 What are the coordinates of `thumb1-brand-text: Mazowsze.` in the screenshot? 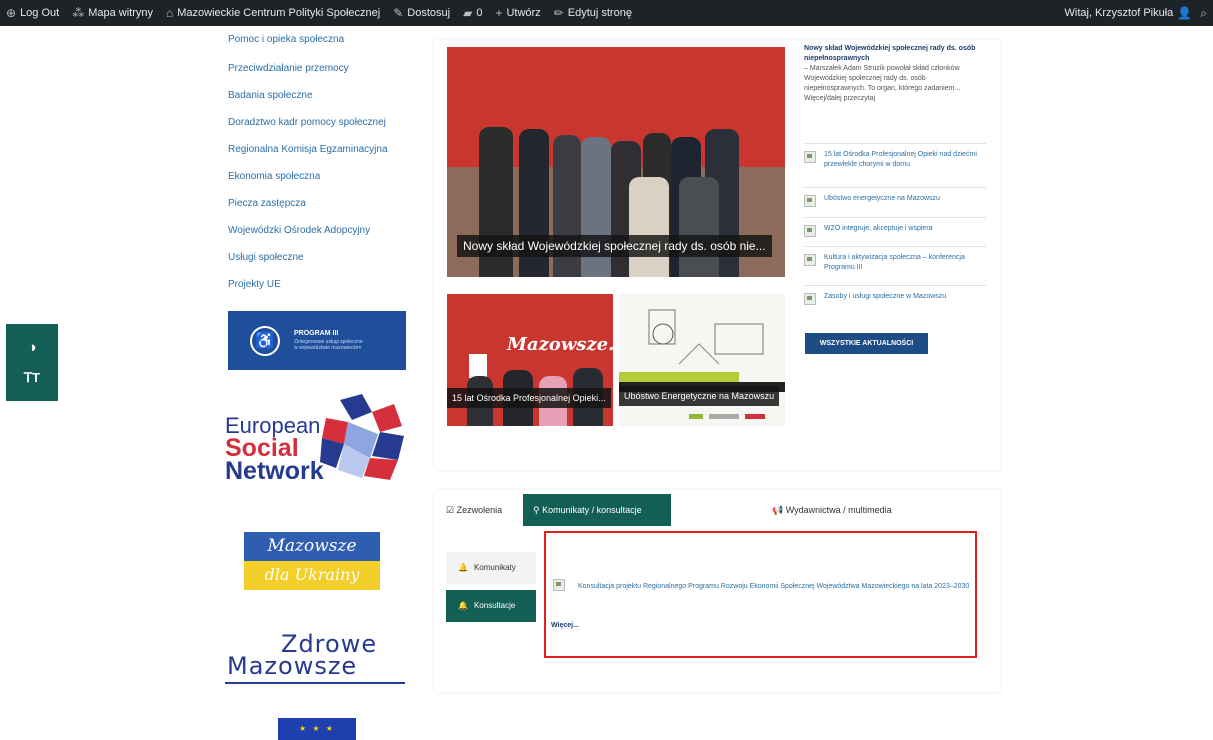 It's located at (560, 344).